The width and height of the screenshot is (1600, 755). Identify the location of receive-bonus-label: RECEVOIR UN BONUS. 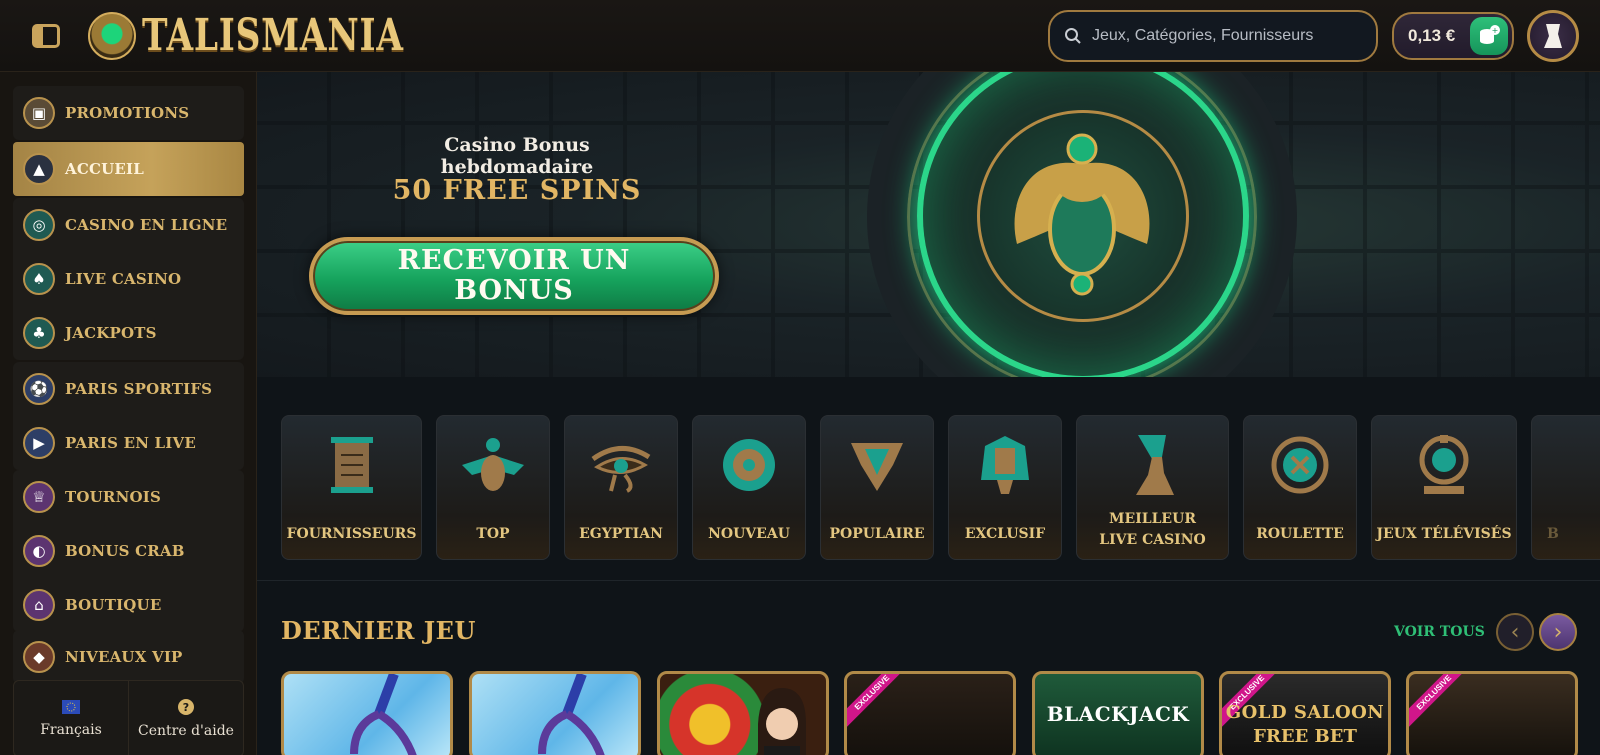
(514, 275).